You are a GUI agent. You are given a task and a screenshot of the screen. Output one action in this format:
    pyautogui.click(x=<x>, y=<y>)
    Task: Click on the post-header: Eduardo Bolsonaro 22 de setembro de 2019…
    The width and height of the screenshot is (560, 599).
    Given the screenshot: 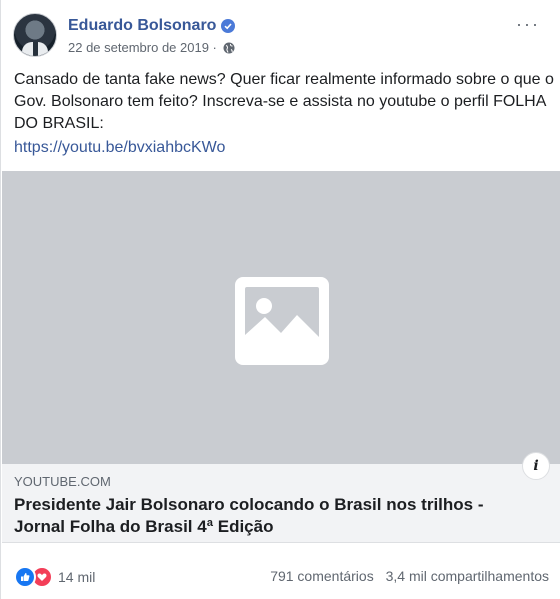 What is the action you would take?
    pyautogui.click(x=280, y=30)
    